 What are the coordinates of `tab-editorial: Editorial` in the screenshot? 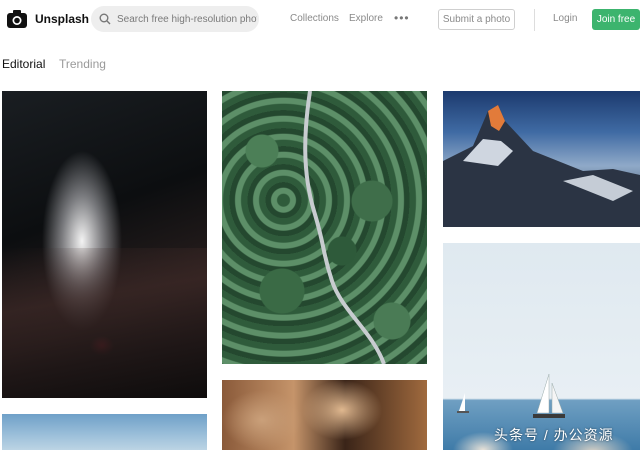 It's located at (23, 64).